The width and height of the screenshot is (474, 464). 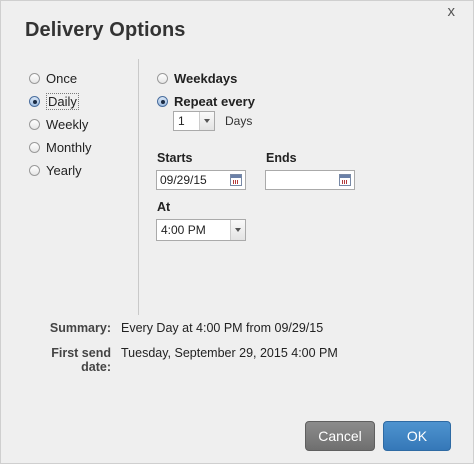 I want to click on radio-label: Daily, so click(x=62, y=101).